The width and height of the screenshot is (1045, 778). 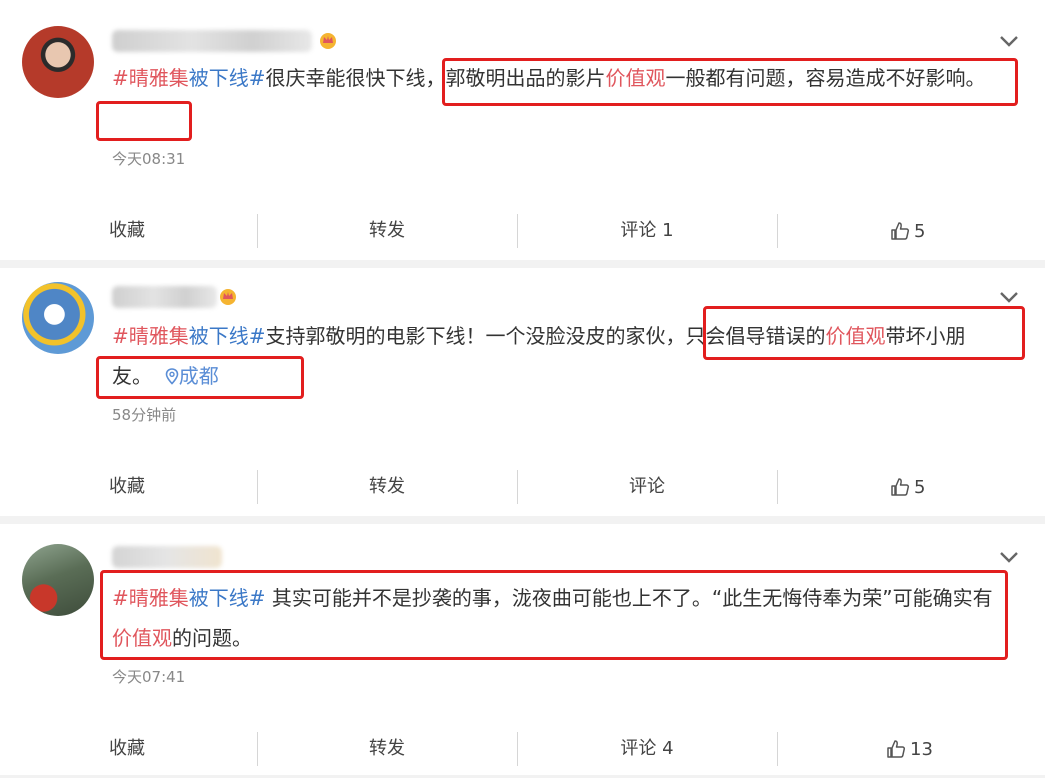 I want to click on comment-button: 评论, so click(x=647, y=487).